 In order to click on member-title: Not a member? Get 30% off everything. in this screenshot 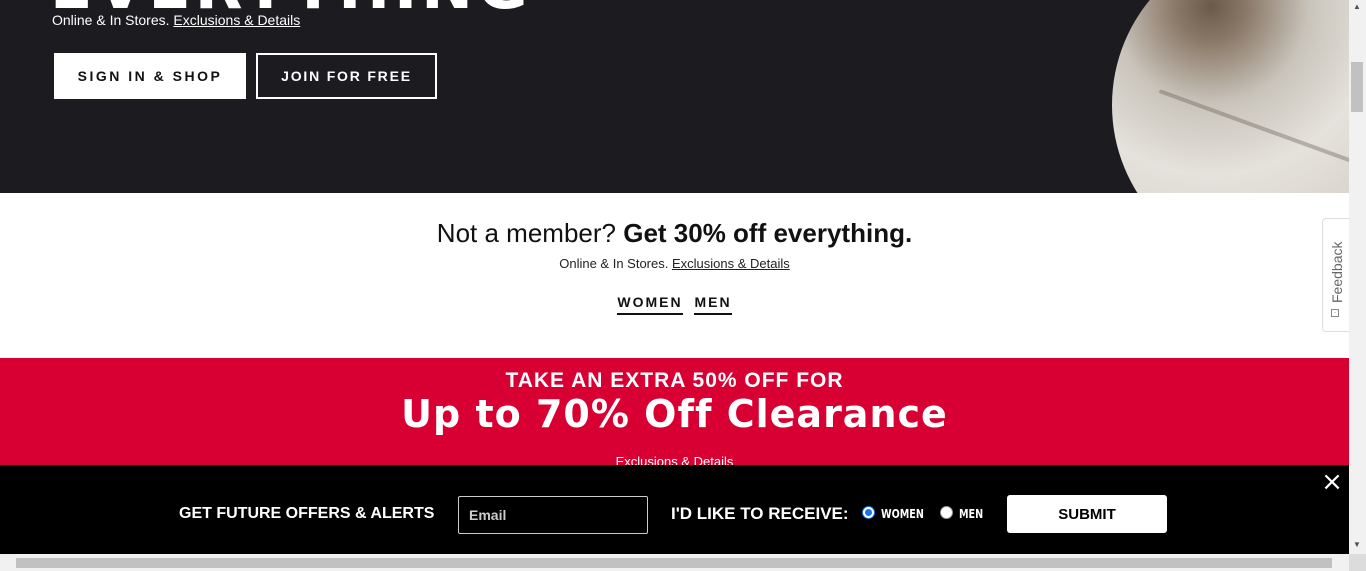, I will do `click(674, 233)`.